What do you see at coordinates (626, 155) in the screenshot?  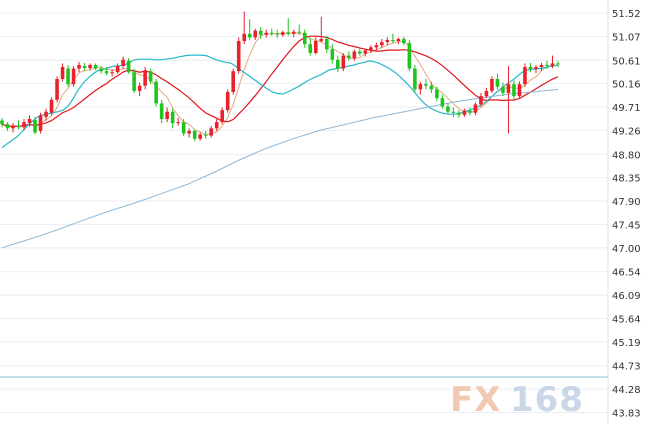 I see `y-tick-label: 48.80` at bounding box center [626, 155].